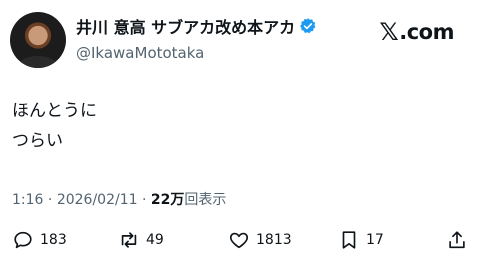  Describe the element at coordinates (23, 240) in the screenshot. I see `reply-icon` at that location.